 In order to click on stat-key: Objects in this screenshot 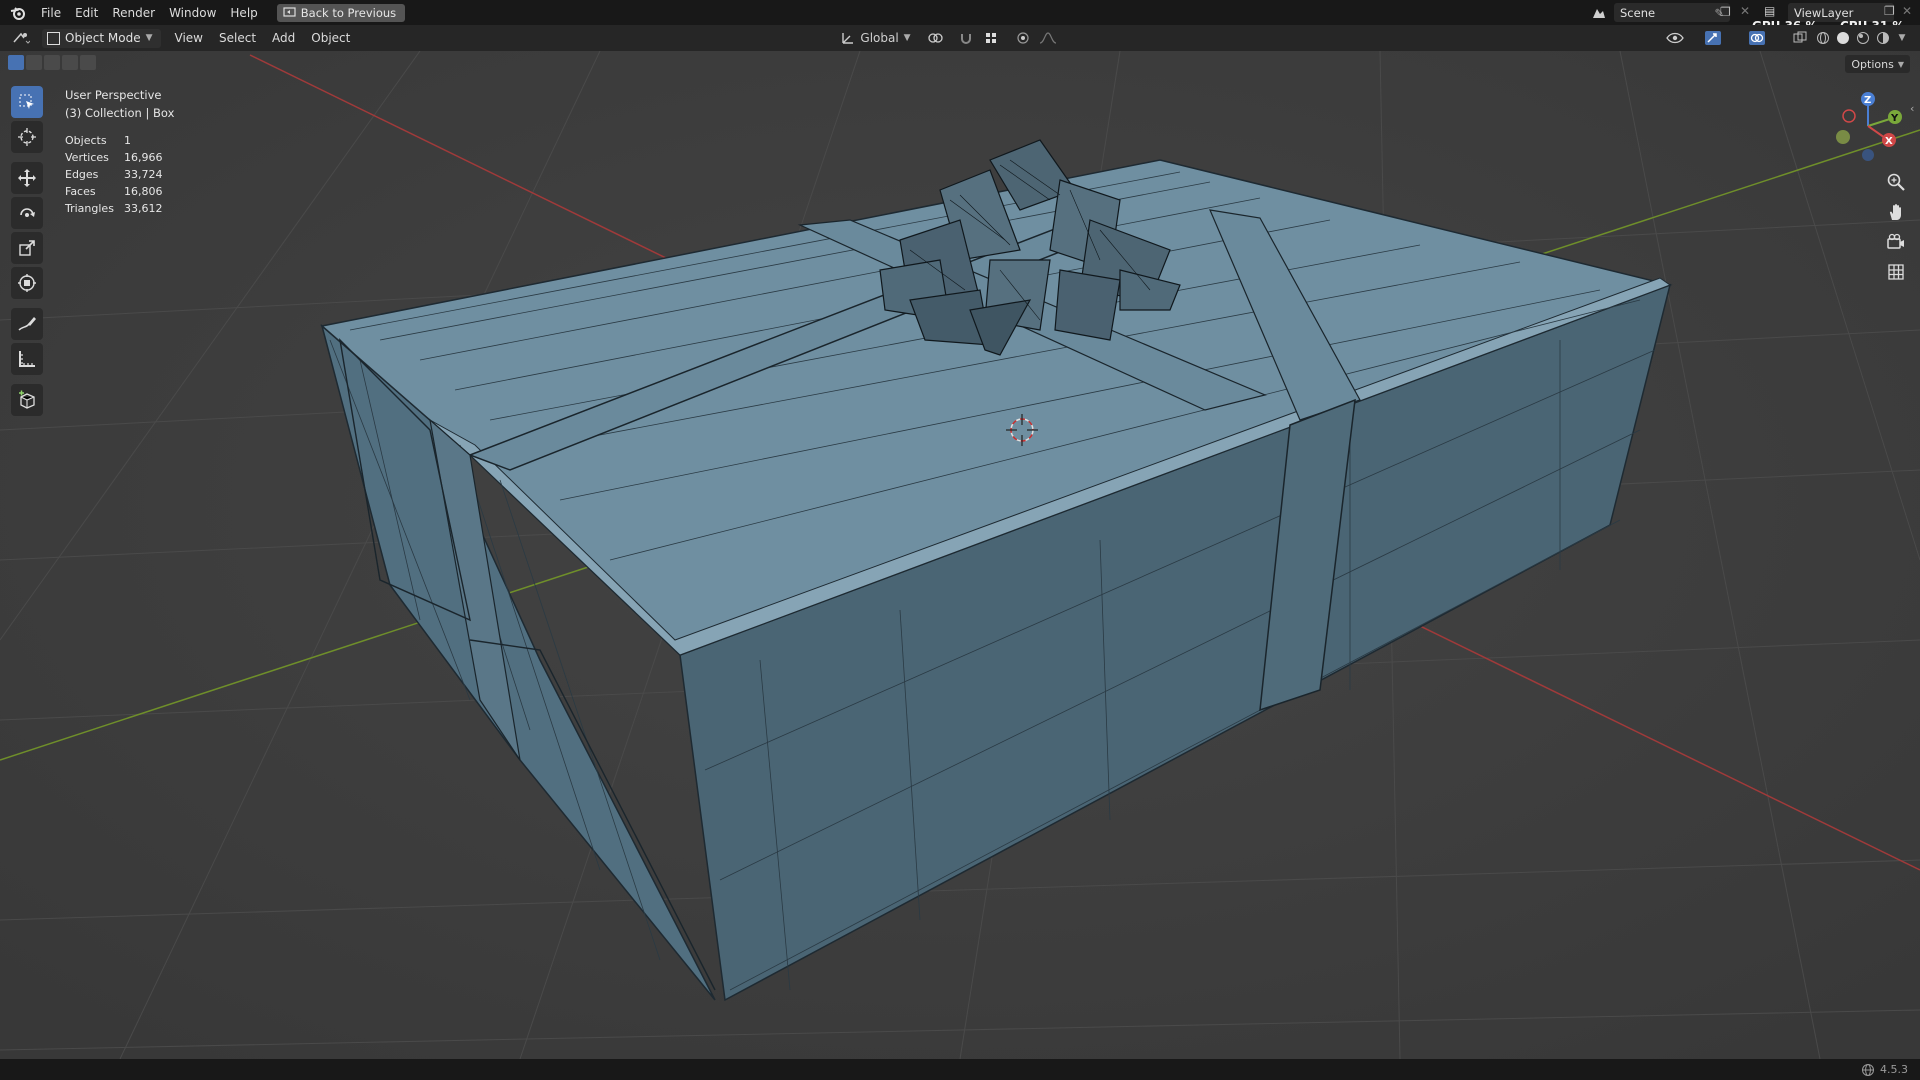, I will do `click(86, 140)`.